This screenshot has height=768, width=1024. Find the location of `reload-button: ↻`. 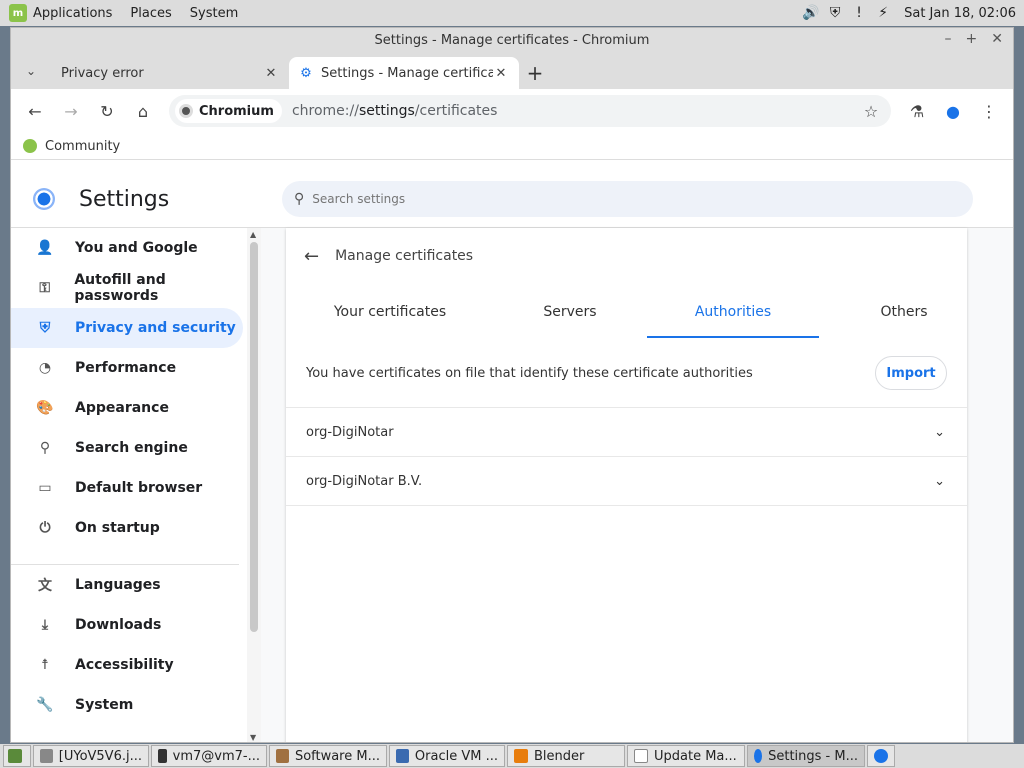

reload-button: ↻ is located at coordinates (107, 111).